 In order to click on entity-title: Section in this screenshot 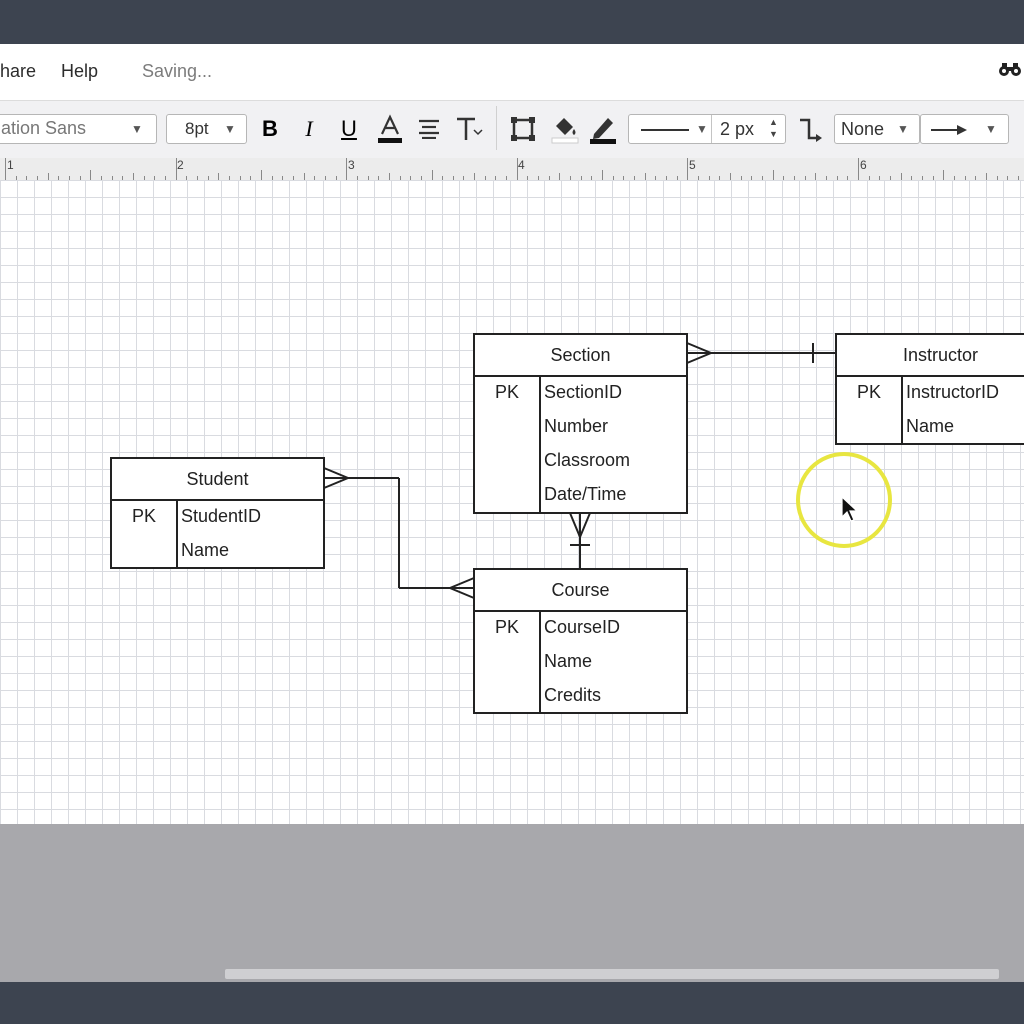, I will do `click(580, 356)`.